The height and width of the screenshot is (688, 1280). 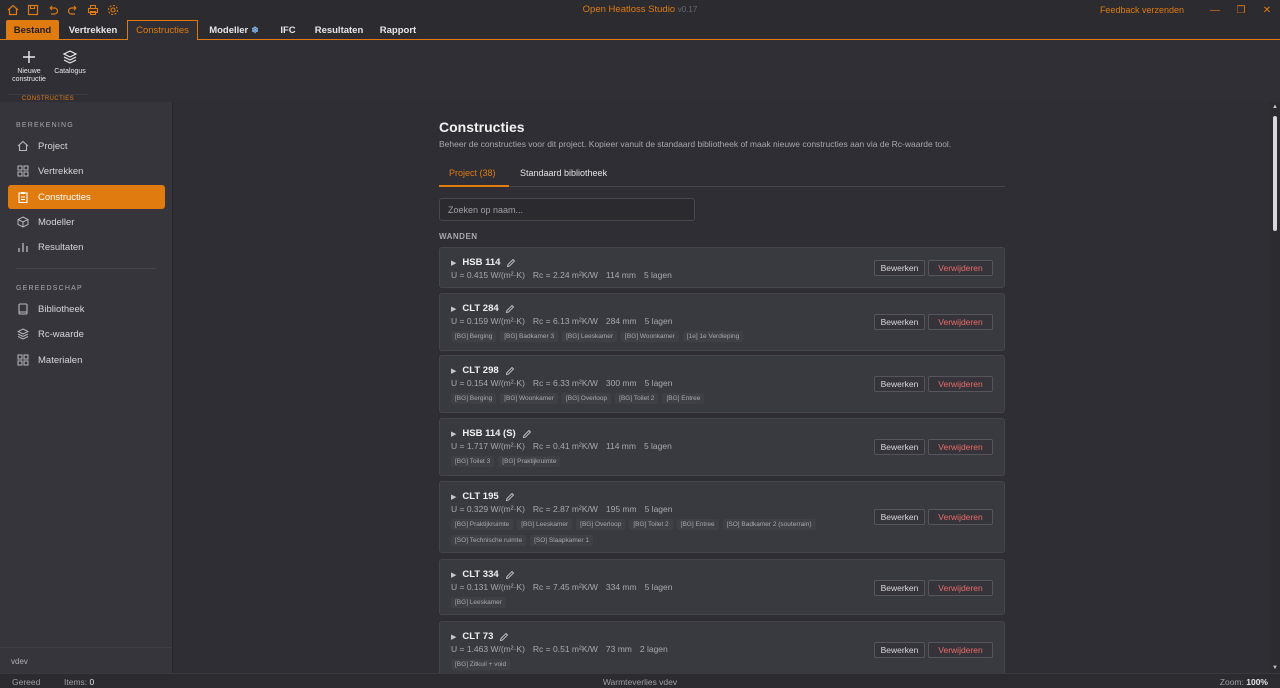 I want to click on tab-constructies: Constructies, so click(x=162, y=30).